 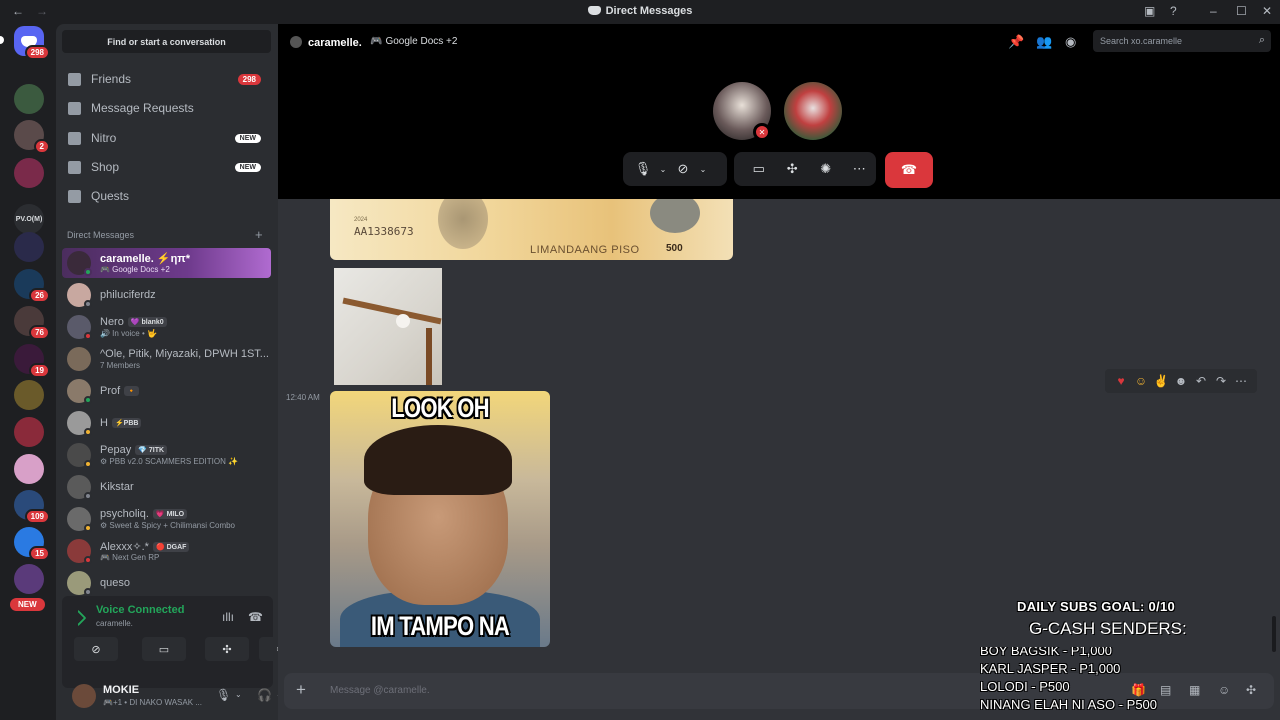 What do you see at coordinates (1070, 42) in the screenshot?
I see `user-profile-icon: ◉` at bounding box center [1070, 42].